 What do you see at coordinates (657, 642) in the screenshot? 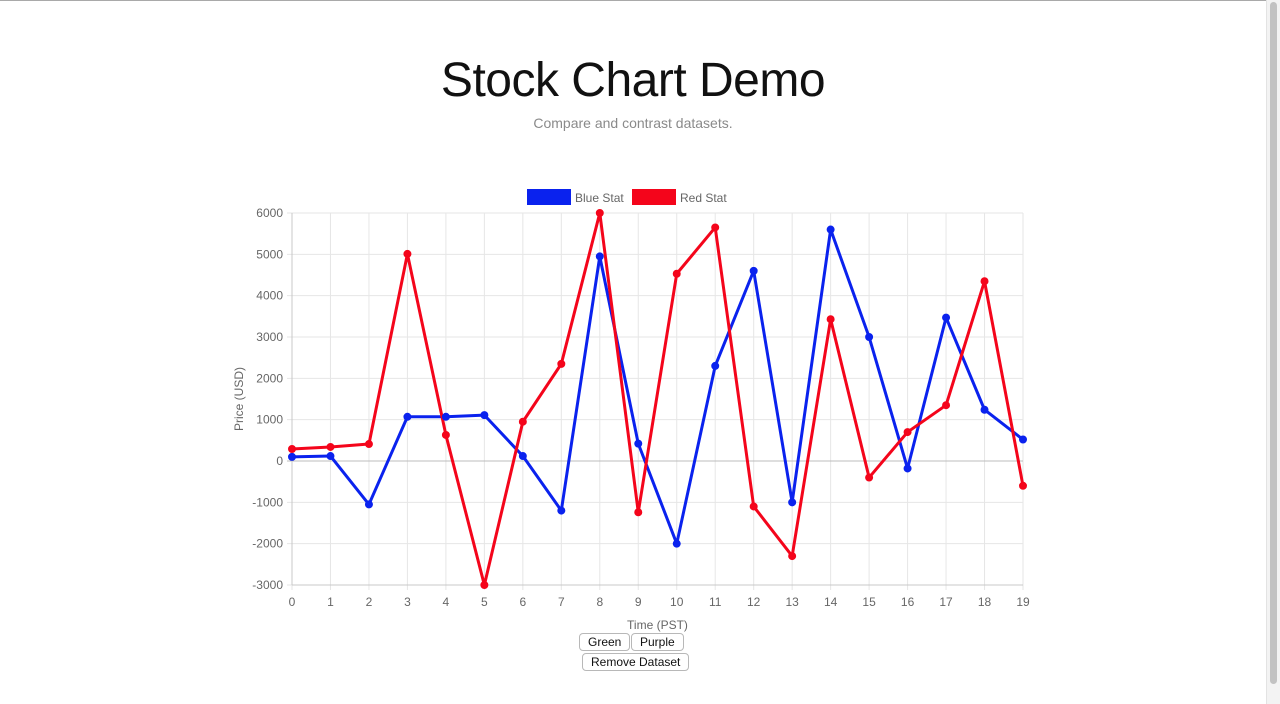
I see `purple-button: Purple` at bounding box center [657, 642].